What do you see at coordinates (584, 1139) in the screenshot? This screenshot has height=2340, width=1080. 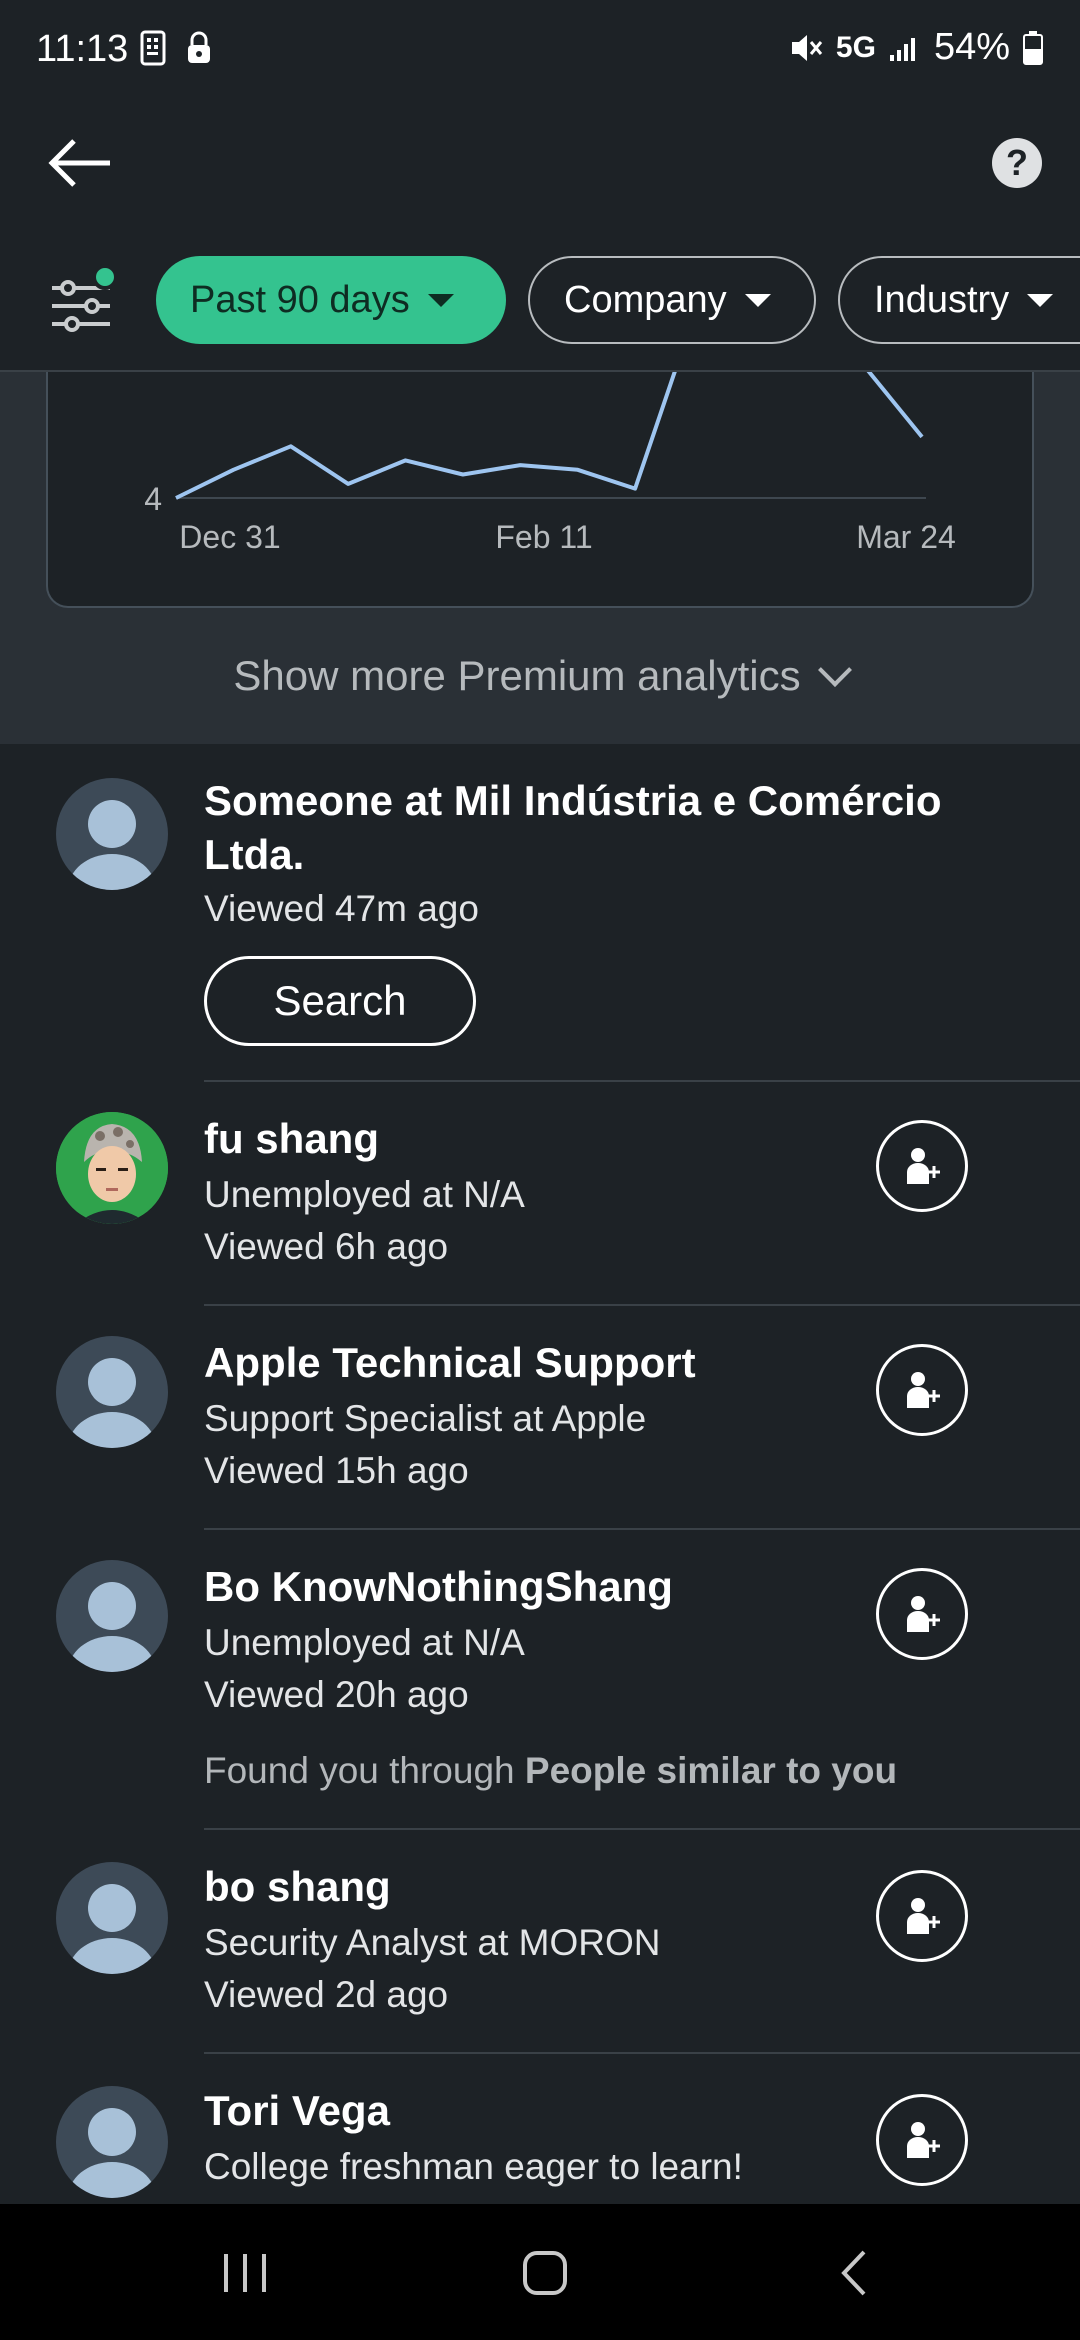 I see `viewer-name: fu shang` at bounding box center [584, 1139].